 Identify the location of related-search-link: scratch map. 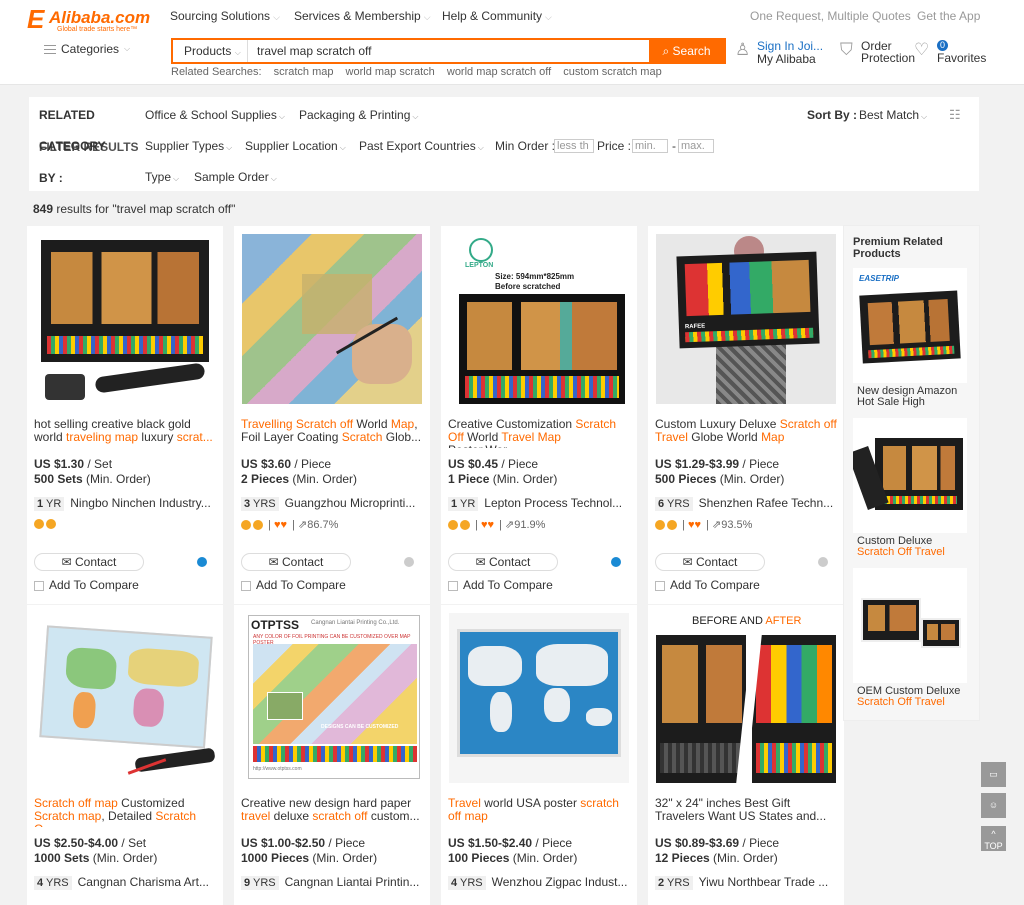
(304, 72).